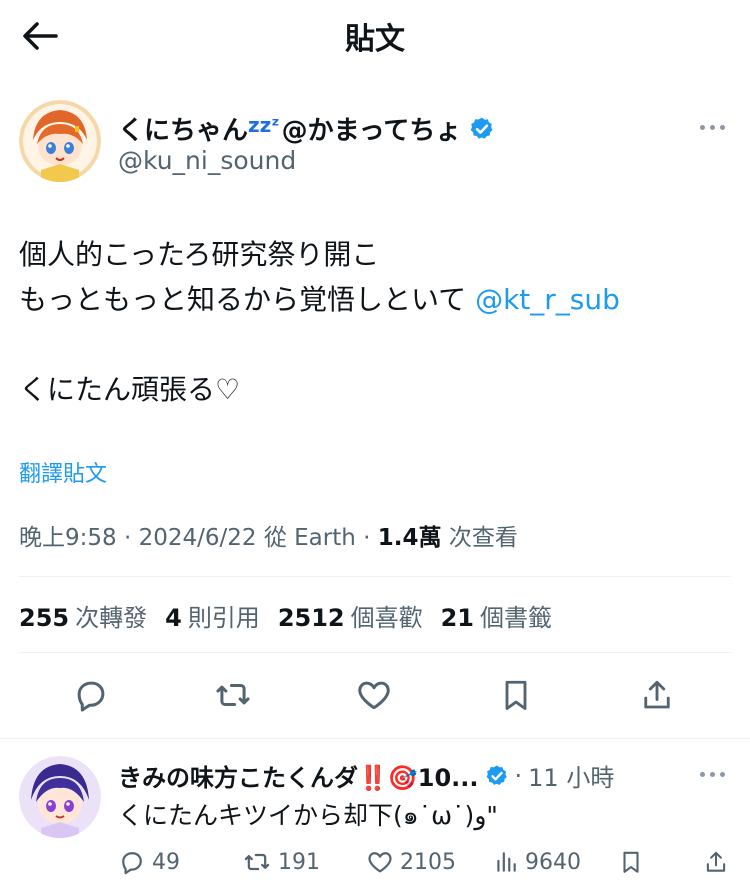  I want to click on author-avatar, so click(60, 141).